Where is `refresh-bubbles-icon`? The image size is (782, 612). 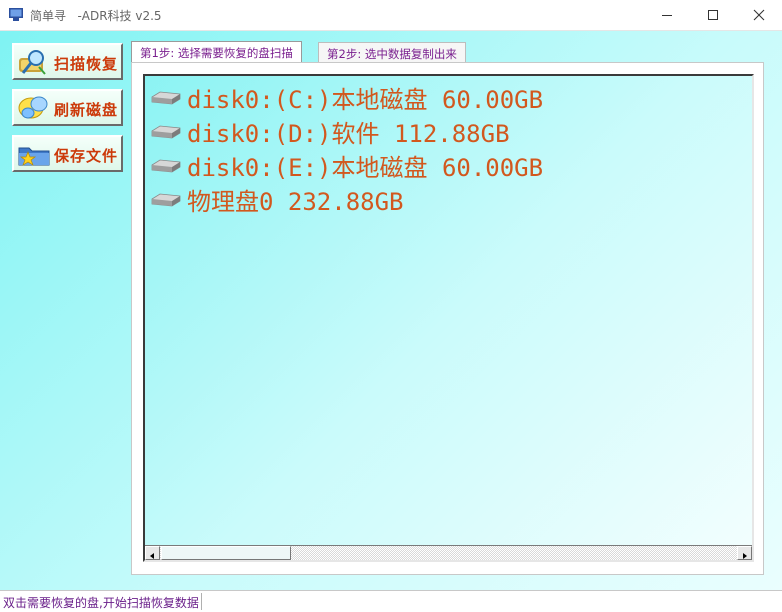
refresh-bubbles-icon is located at coordinates (33, 107).